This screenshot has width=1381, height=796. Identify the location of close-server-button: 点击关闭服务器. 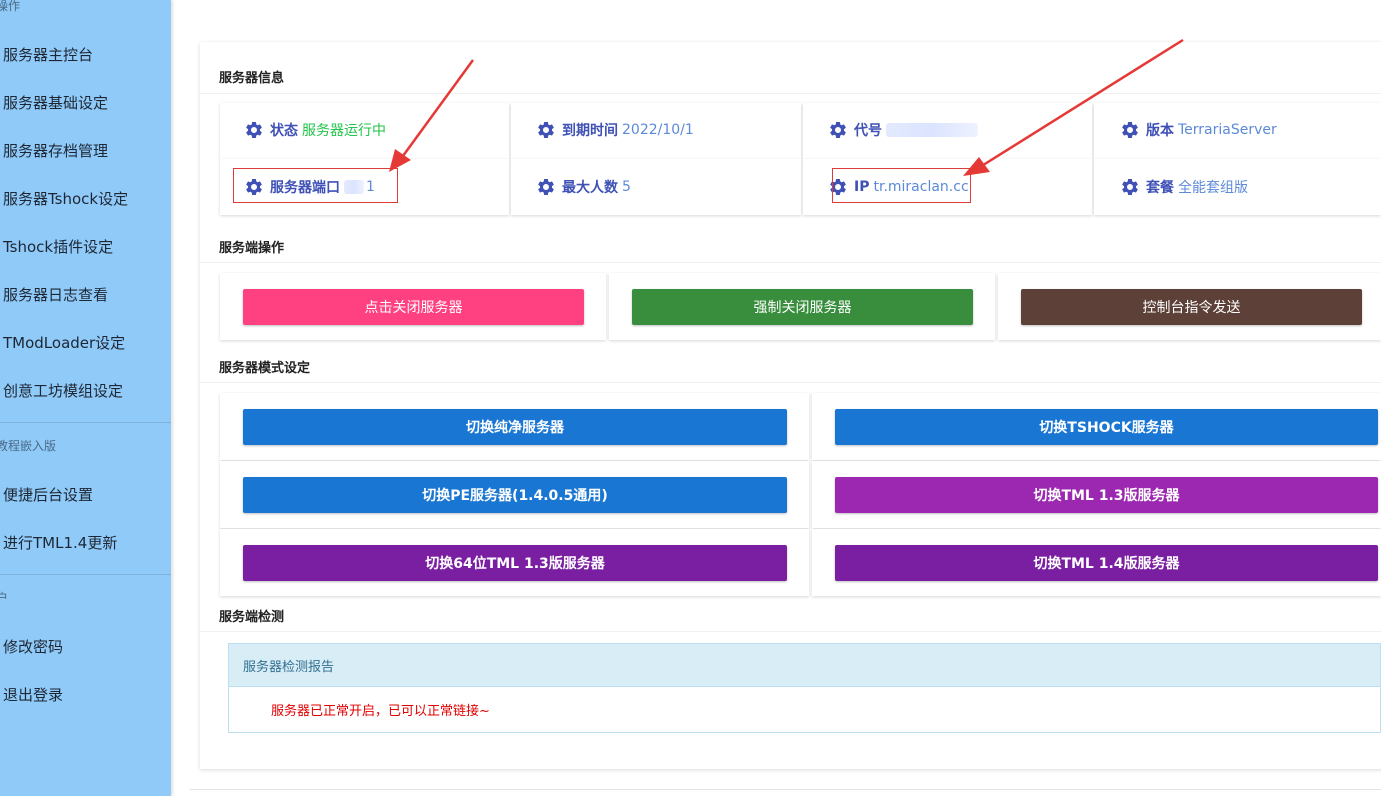
(413, 307).